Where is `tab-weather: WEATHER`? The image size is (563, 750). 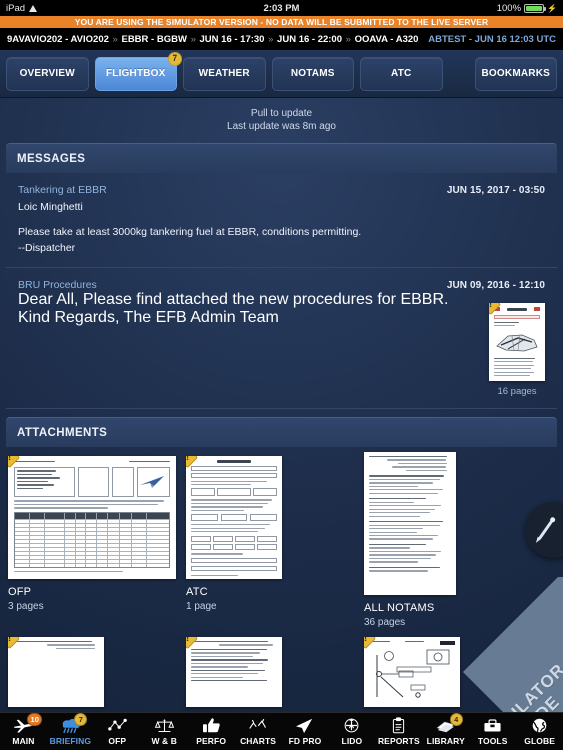 tab-weather: WEATHER is located at coordinates (224, 73).